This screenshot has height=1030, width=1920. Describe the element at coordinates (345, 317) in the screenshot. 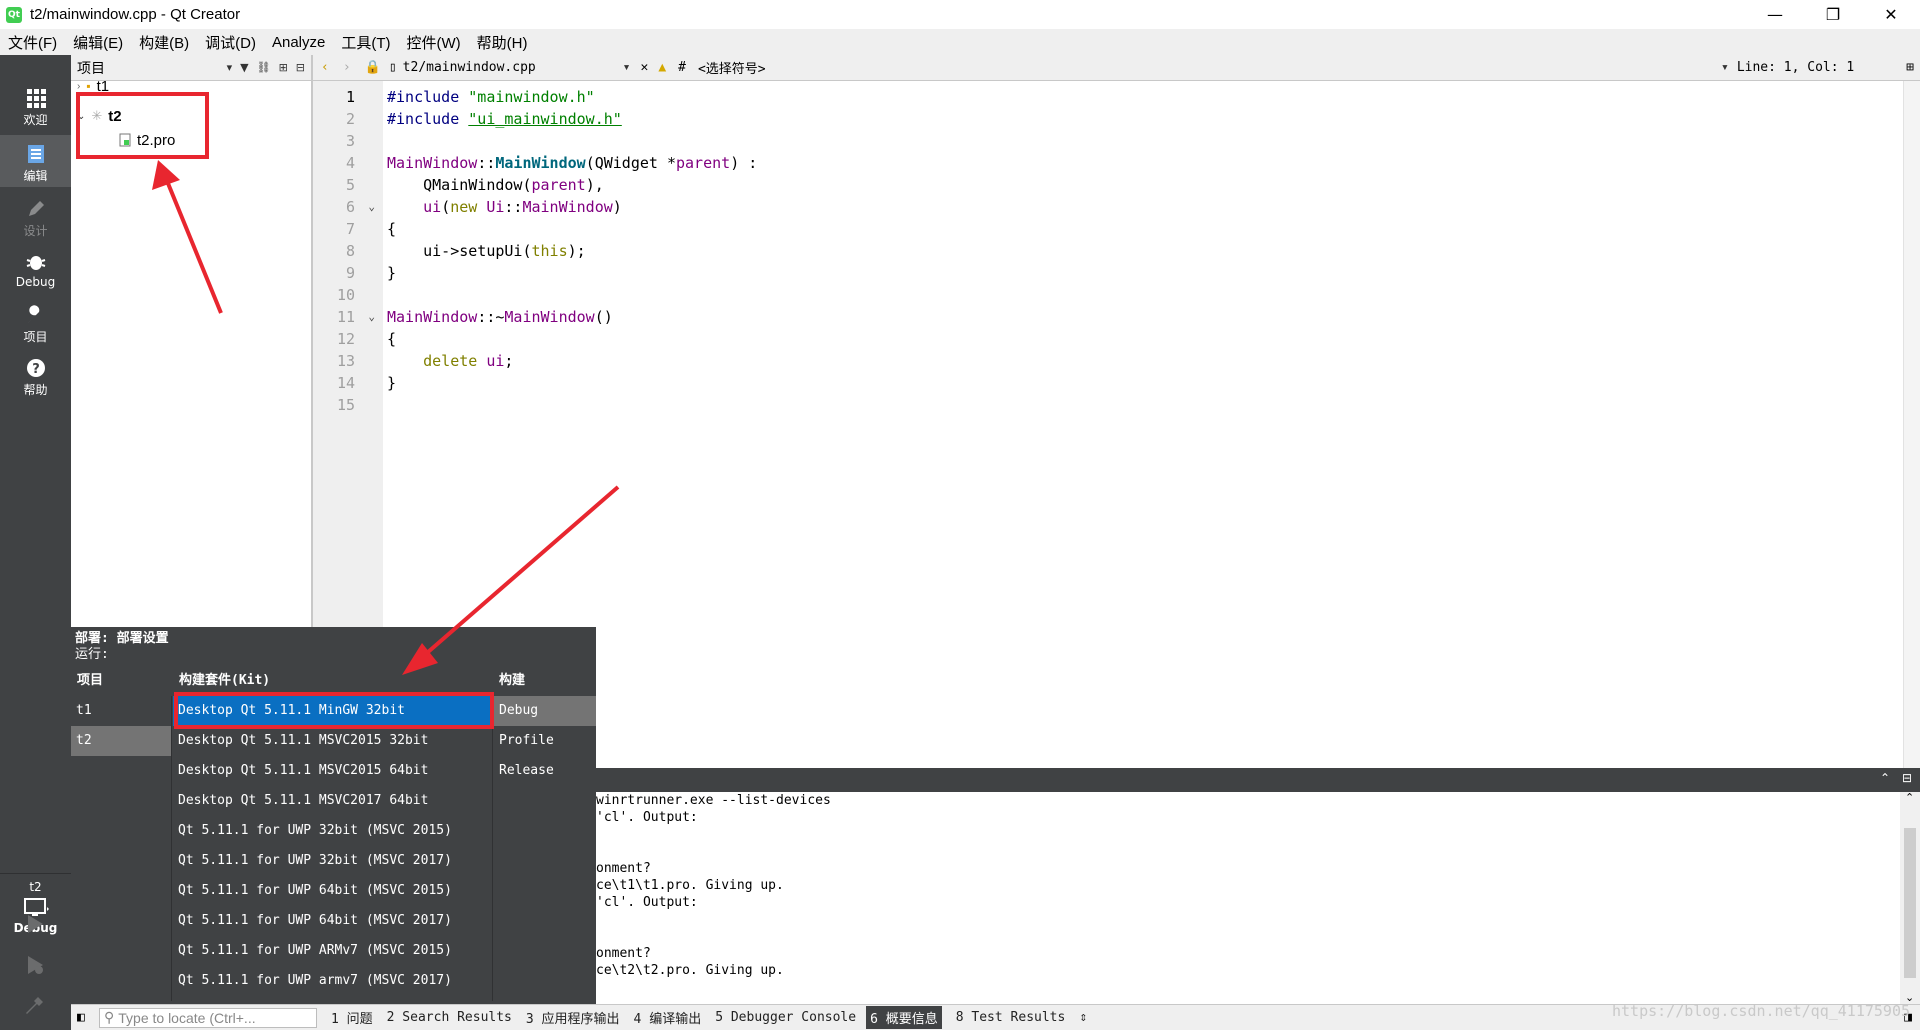

I see `line-number: 11` at that location.